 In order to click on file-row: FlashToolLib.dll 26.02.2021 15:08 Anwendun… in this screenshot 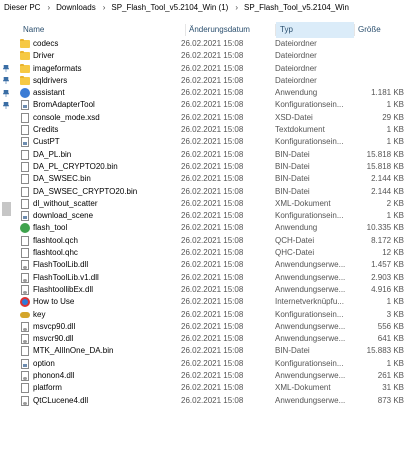, I will do `click(211, 265)`.